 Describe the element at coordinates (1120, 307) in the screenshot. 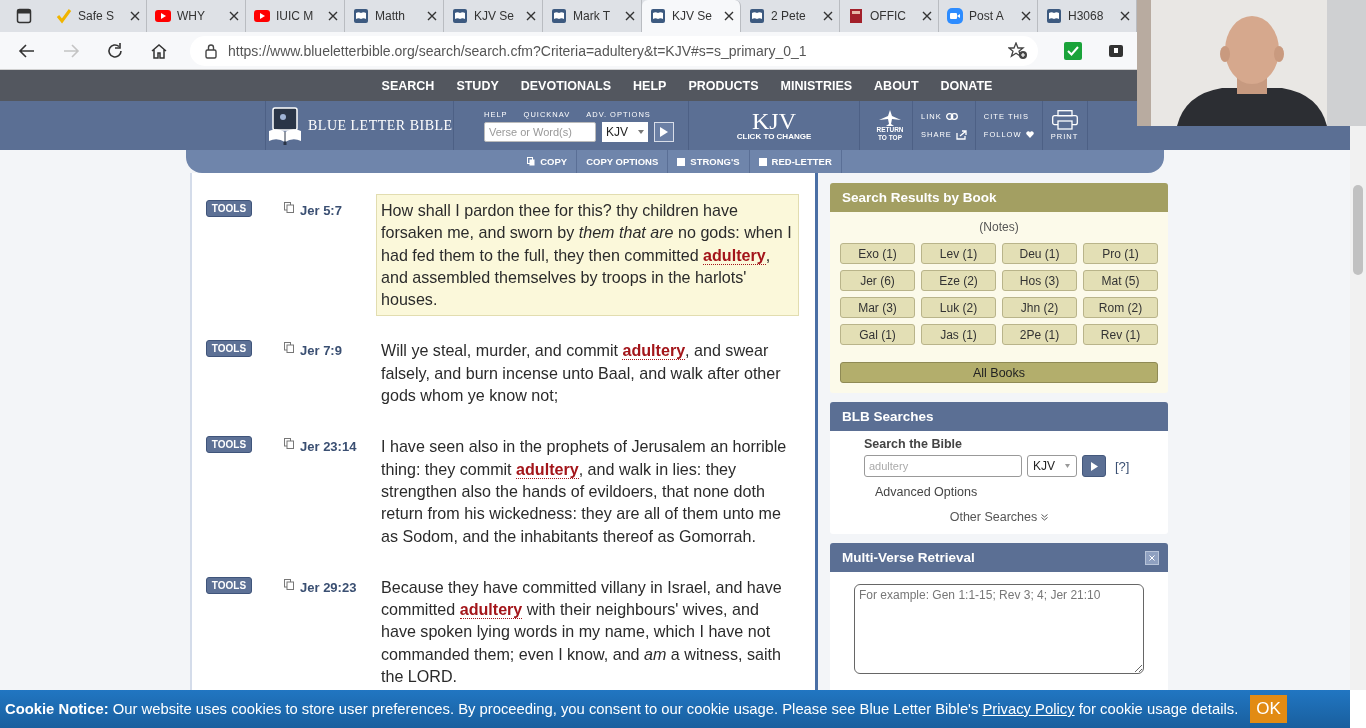

I see `book-button: Rom (2)` at that location.